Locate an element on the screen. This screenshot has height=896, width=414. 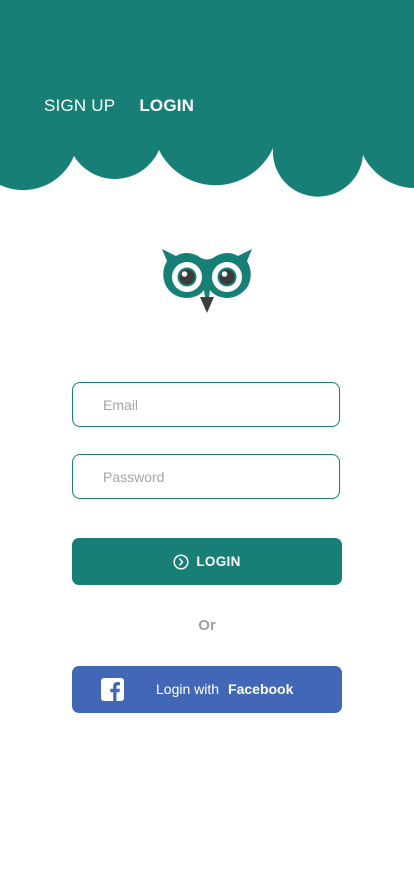
email-field is located at coordinates (206, 404).